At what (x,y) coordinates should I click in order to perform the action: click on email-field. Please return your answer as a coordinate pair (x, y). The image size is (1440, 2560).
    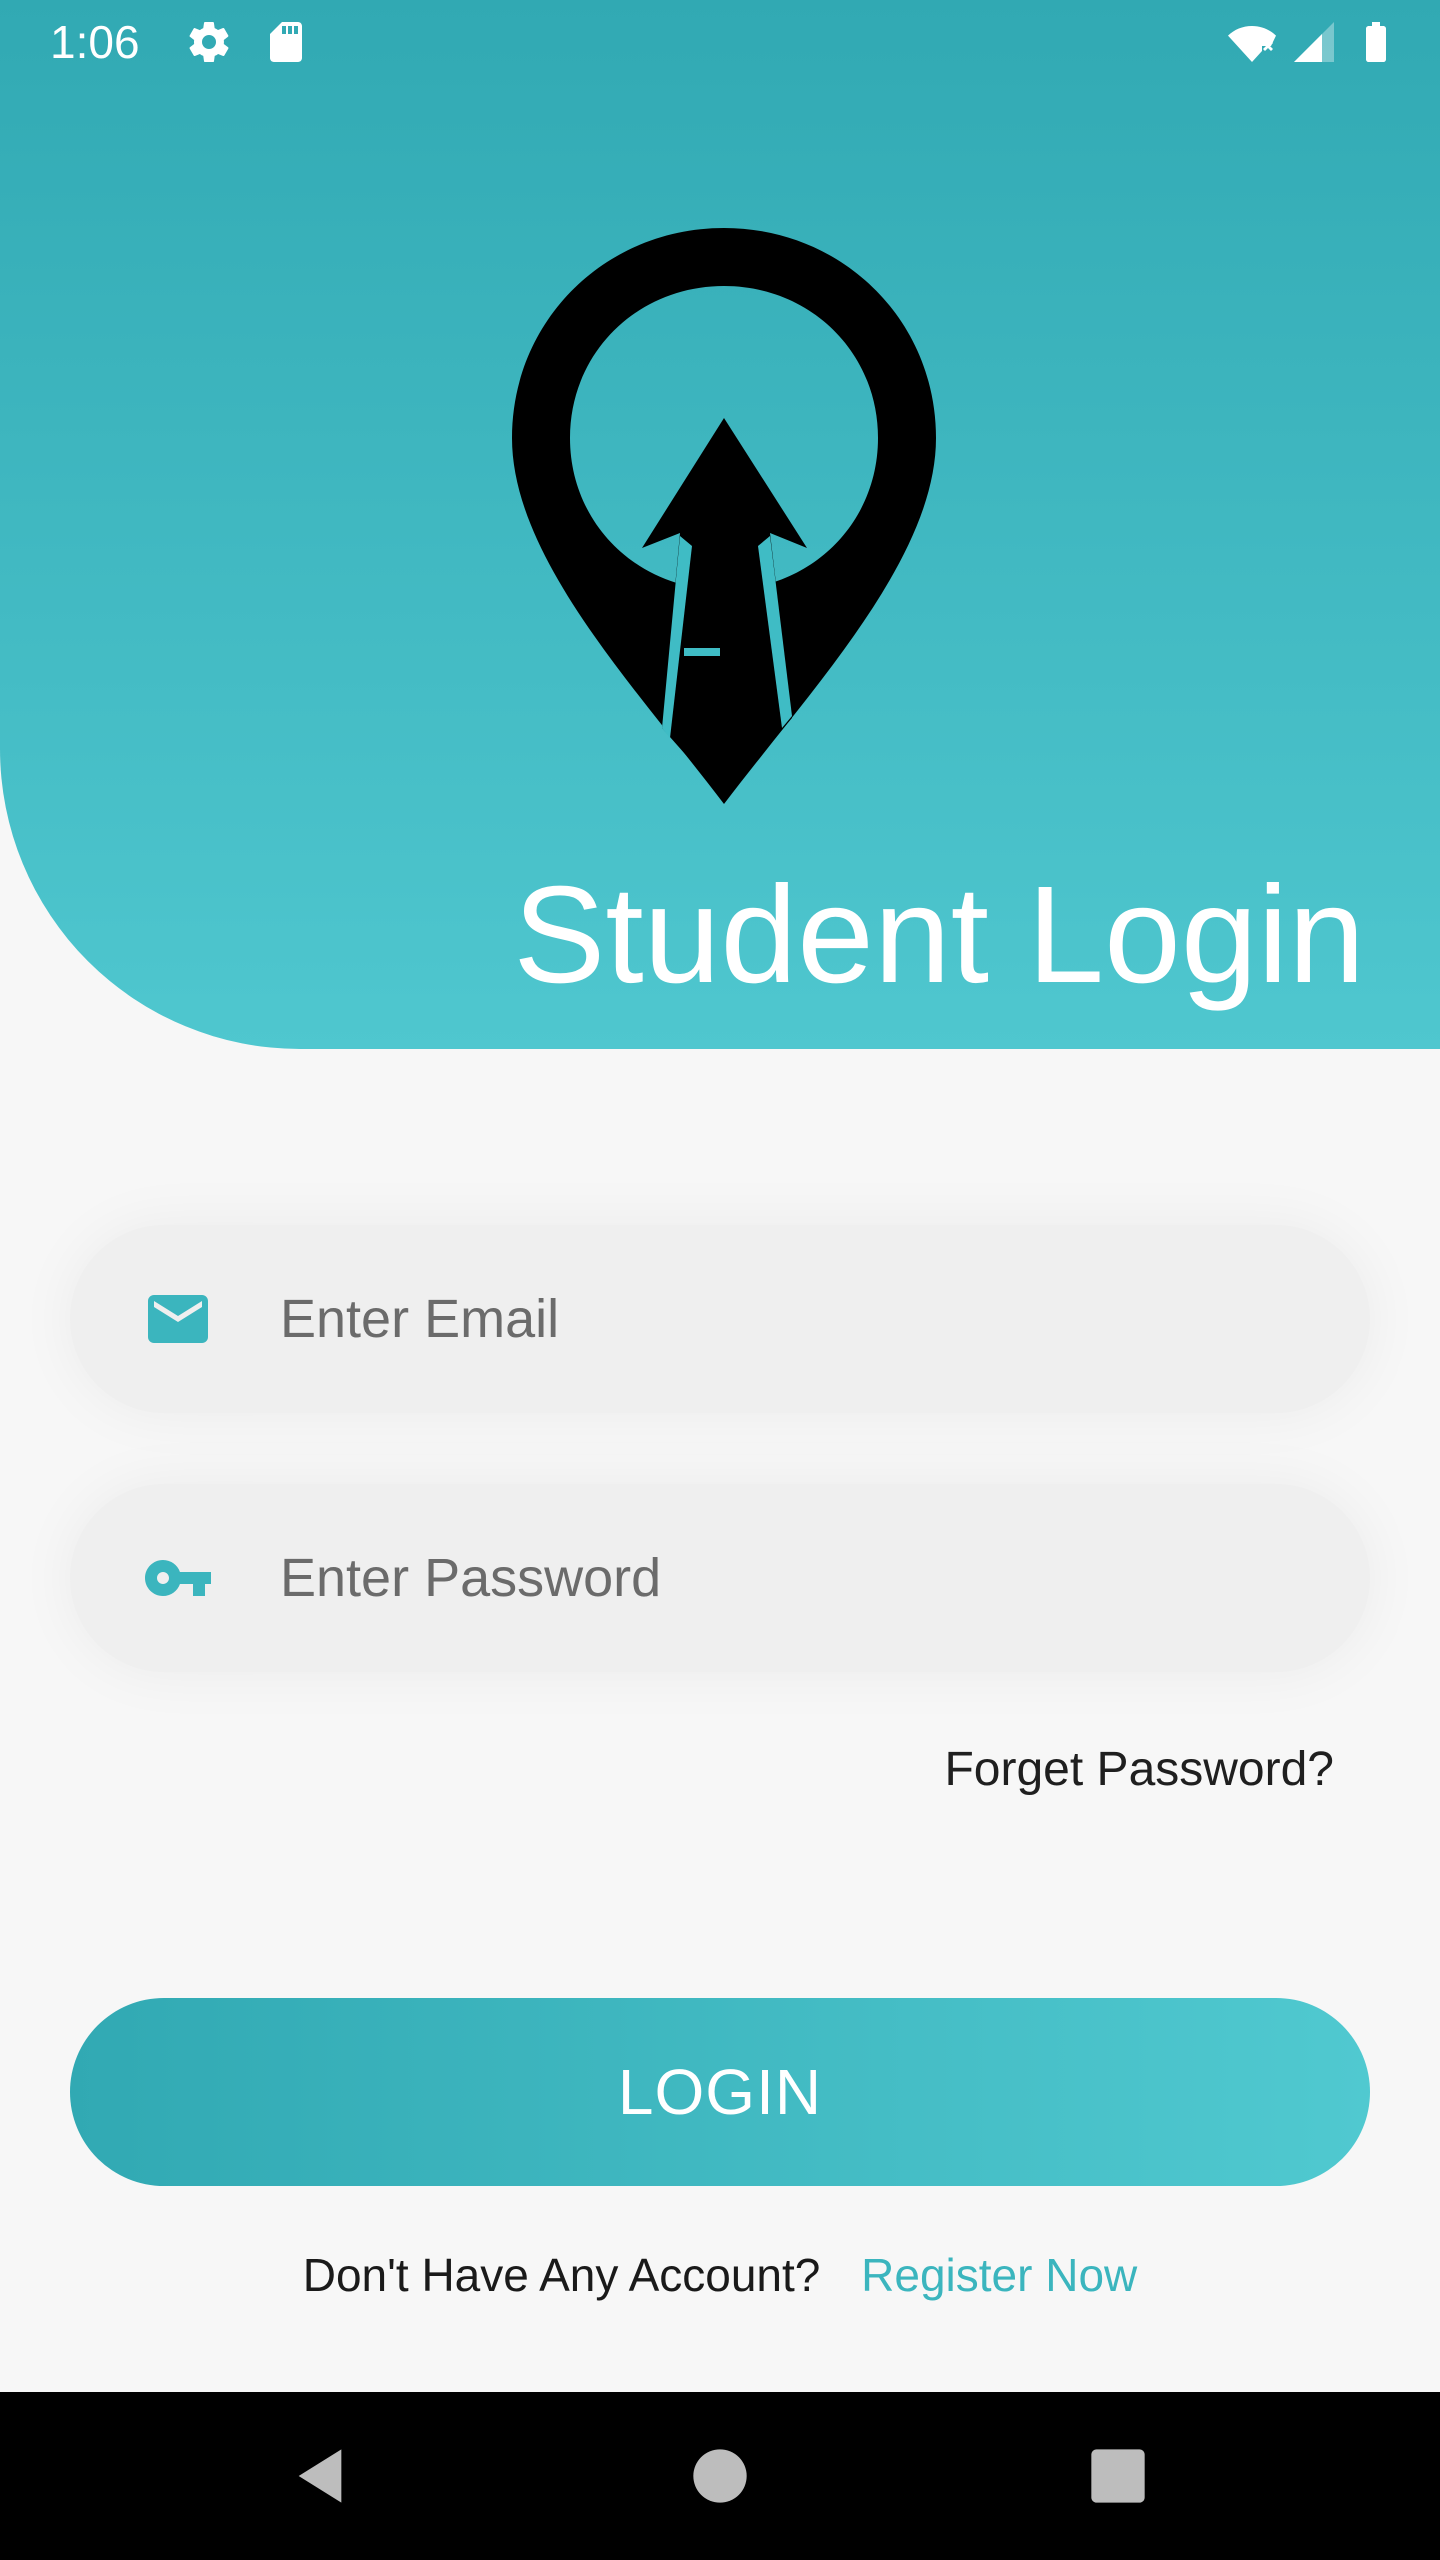
    Looking at the image, I should click on (720, 1319).